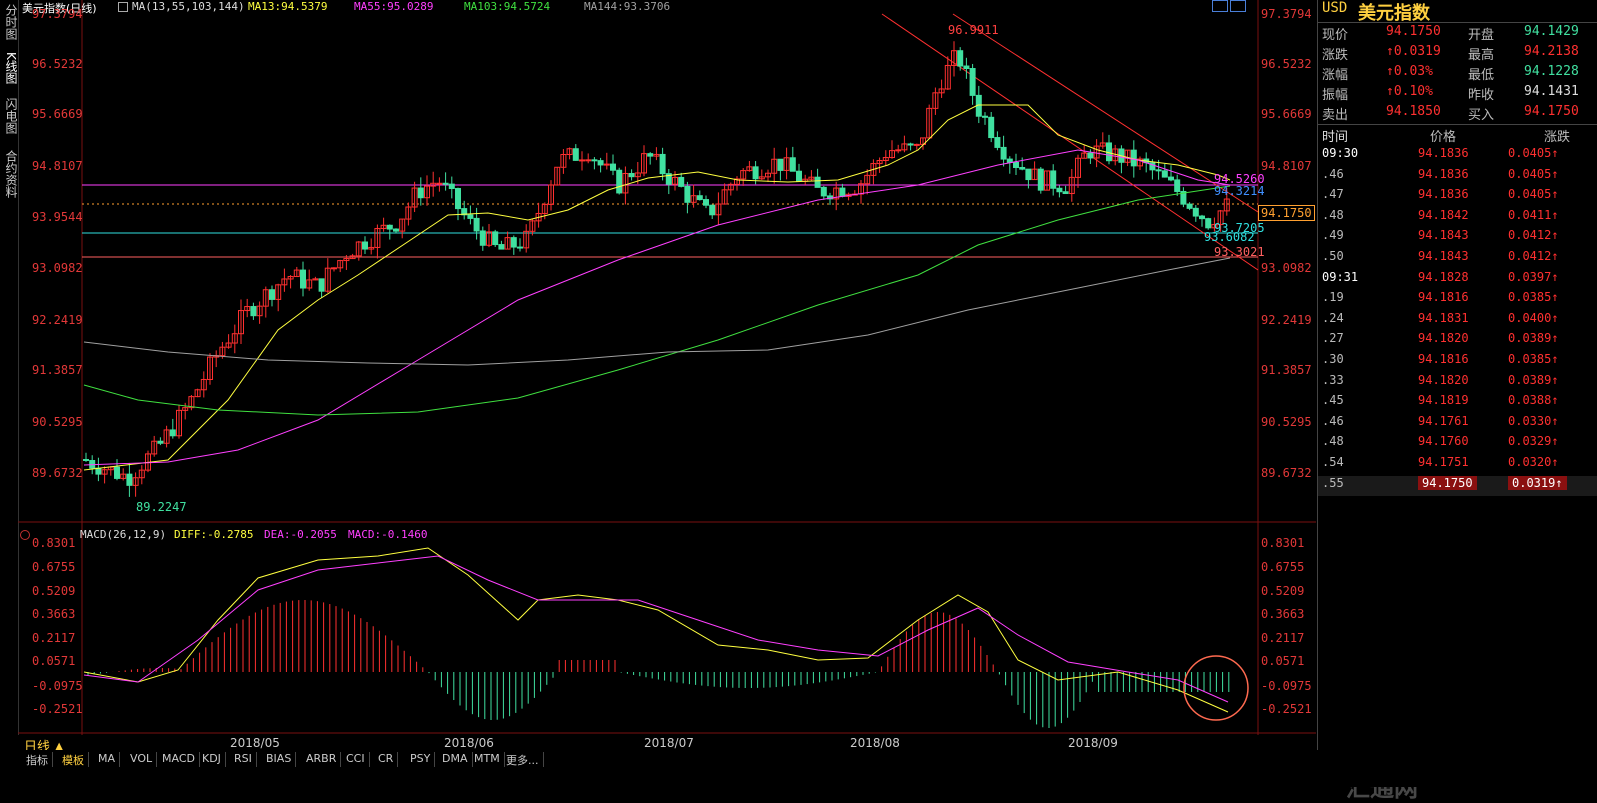 This screenshot has height=803, width=1597. Describe the element at coordinates (1533, 379) in the screenshot. I see `tick-change: 0.0389↑` at that location.